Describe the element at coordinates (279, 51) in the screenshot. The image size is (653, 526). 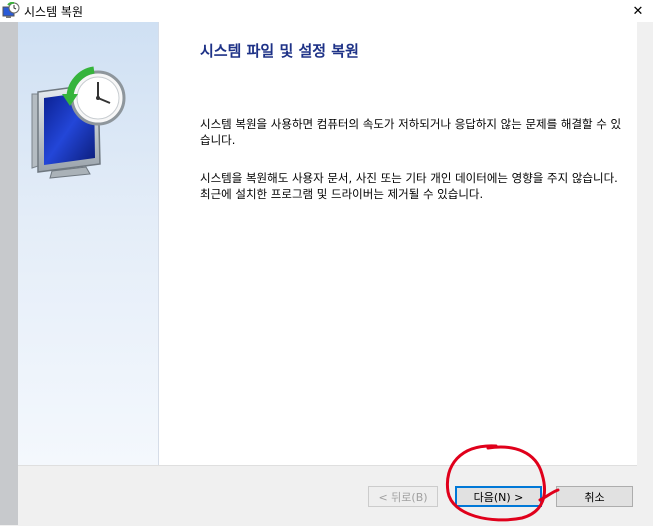
I see `page-title: 시스템 파일 및 설정 복원` at that location.